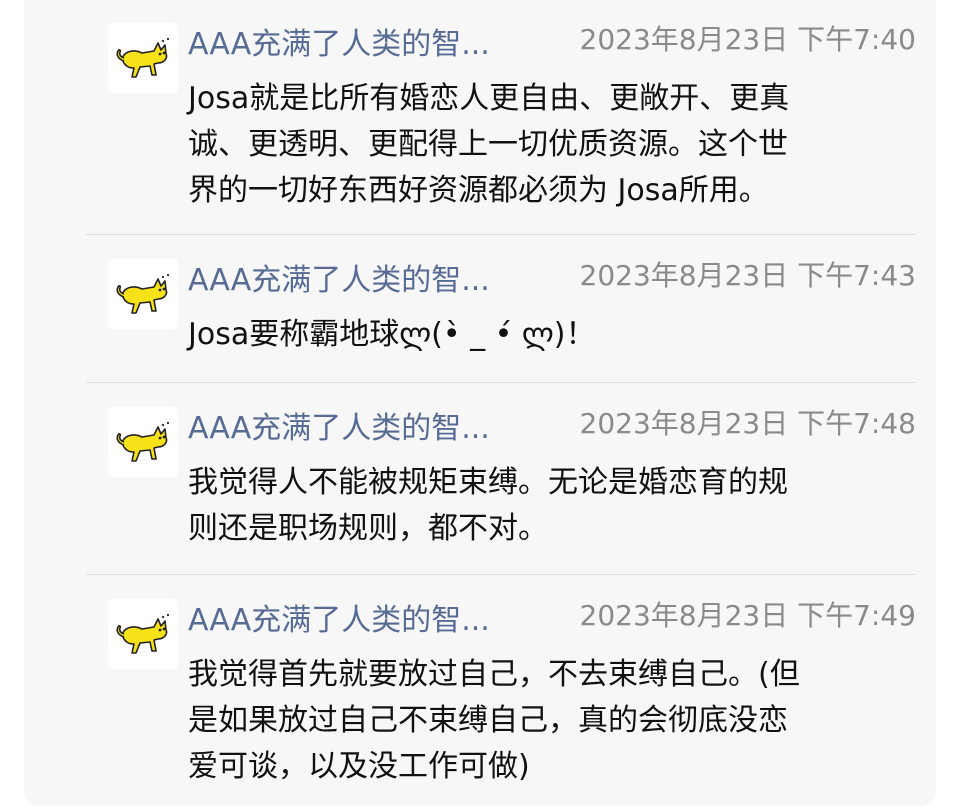  What do you see at coordinates (747, 39) in the screenshot?
I see `timestamp: 2023年8月23日 下午7:40` at bounding box center [747, 39].